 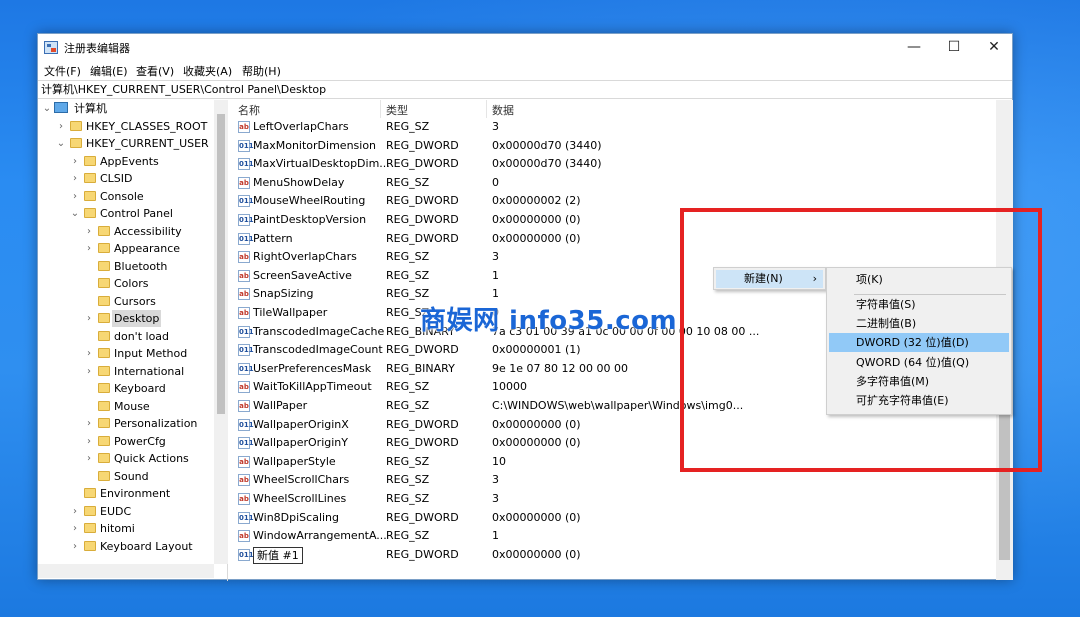 What do you see at coordinates (51, 47) in the screenshot?
I see `regedit-app-icon` at bounding box center [51, 47].